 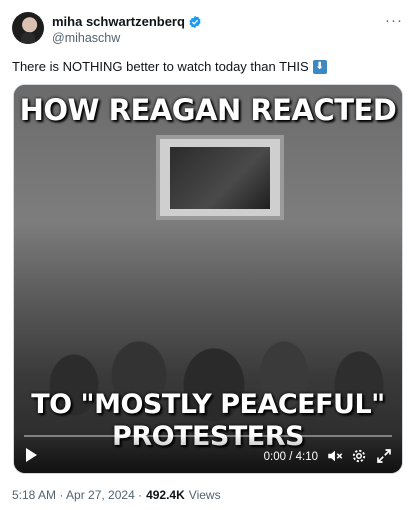 I want to click on down-arrow-emoji-icon: ⬇, so click(x=319, y=66).